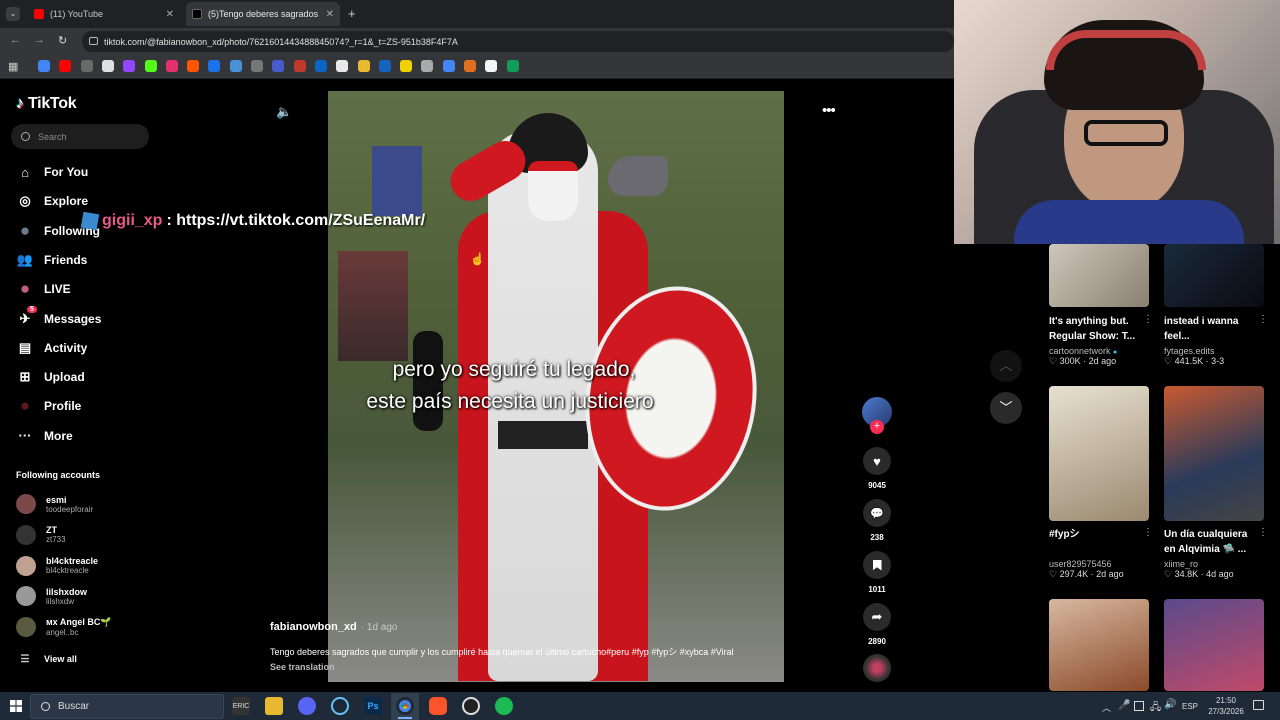 The height and width of the screenshot is (720, 1280). Describe the element at coordinates (80, 136) in the screenshot. I see `search-box: Search` at that location.